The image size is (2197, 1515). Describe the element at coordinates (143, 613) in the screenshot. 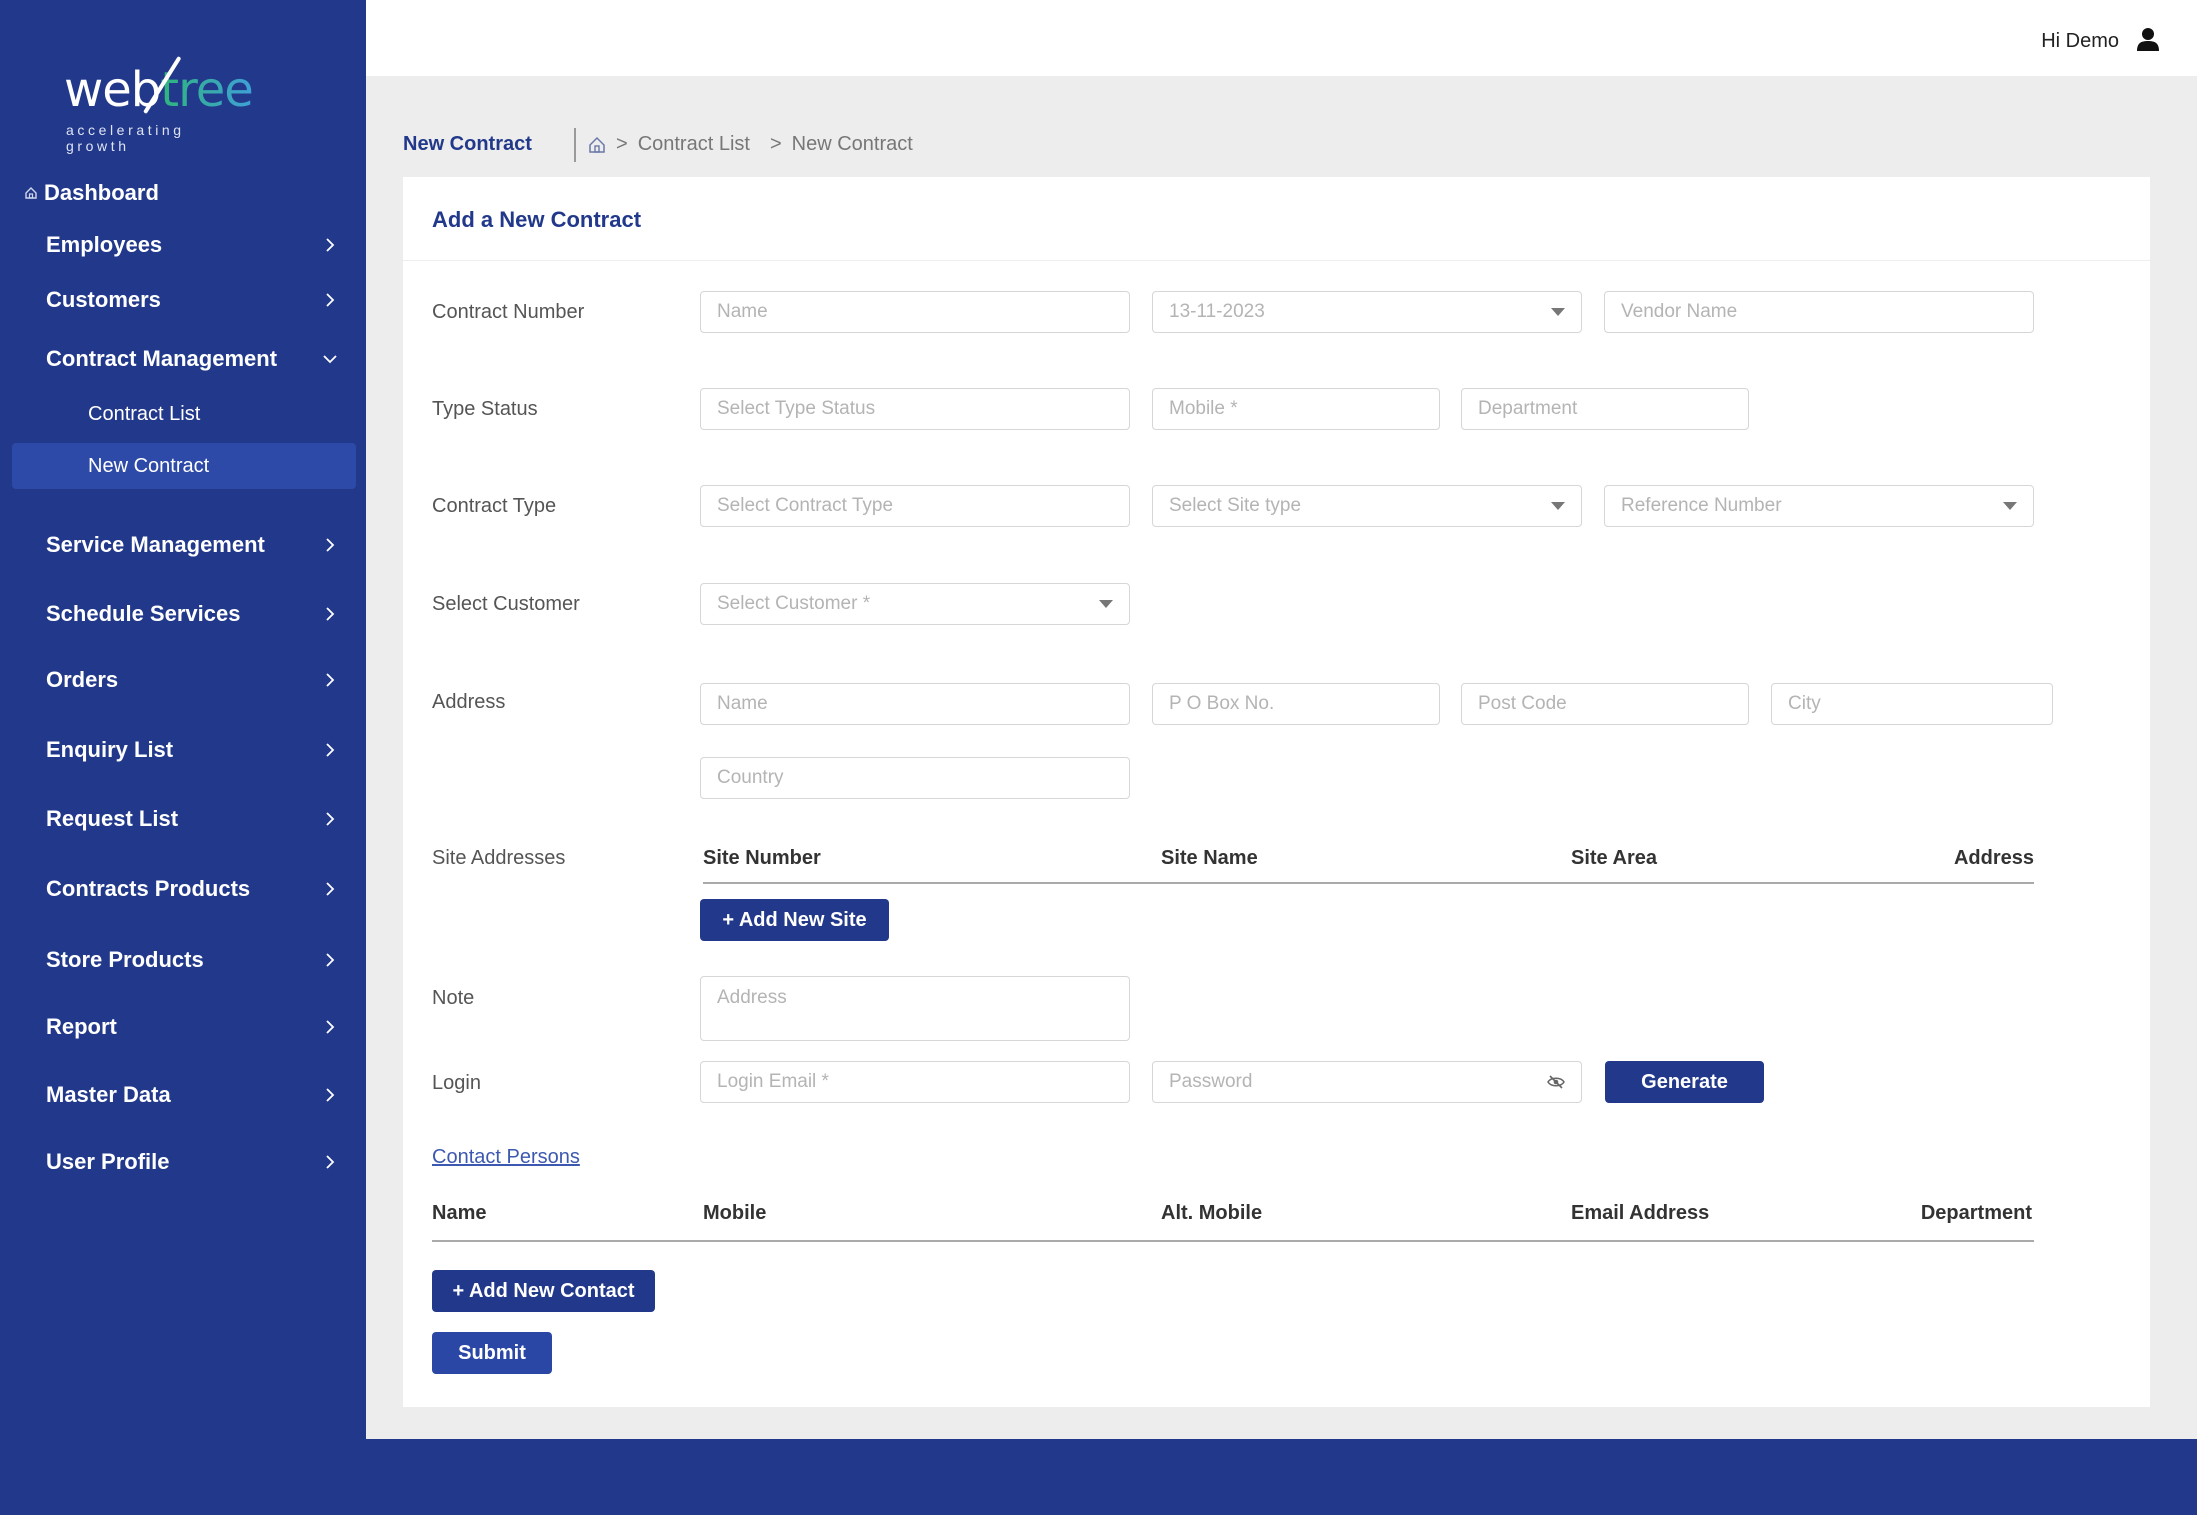

I see `sidebar-item-label: Schedule Services` at that location.